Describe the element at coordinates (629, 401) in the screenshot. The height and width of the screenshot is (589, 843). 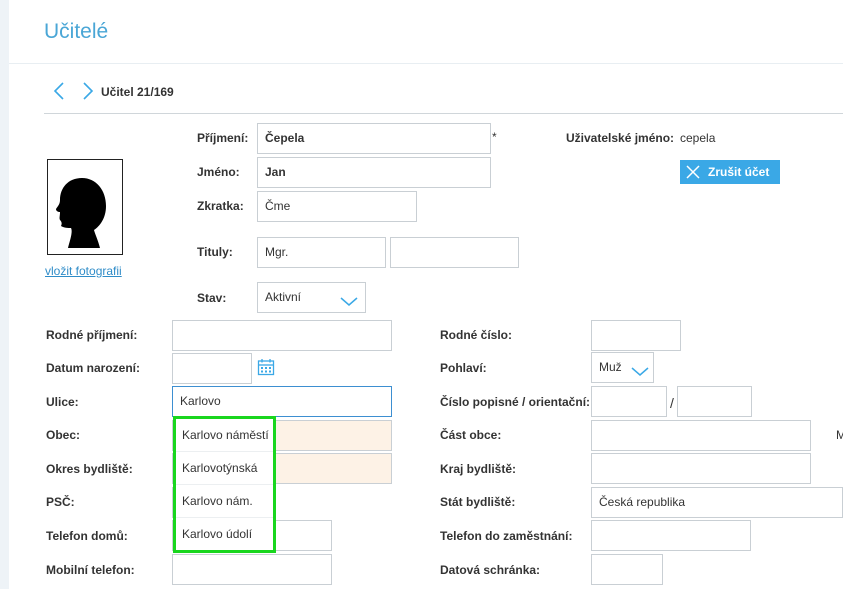
I see `house-number-input` at that location.